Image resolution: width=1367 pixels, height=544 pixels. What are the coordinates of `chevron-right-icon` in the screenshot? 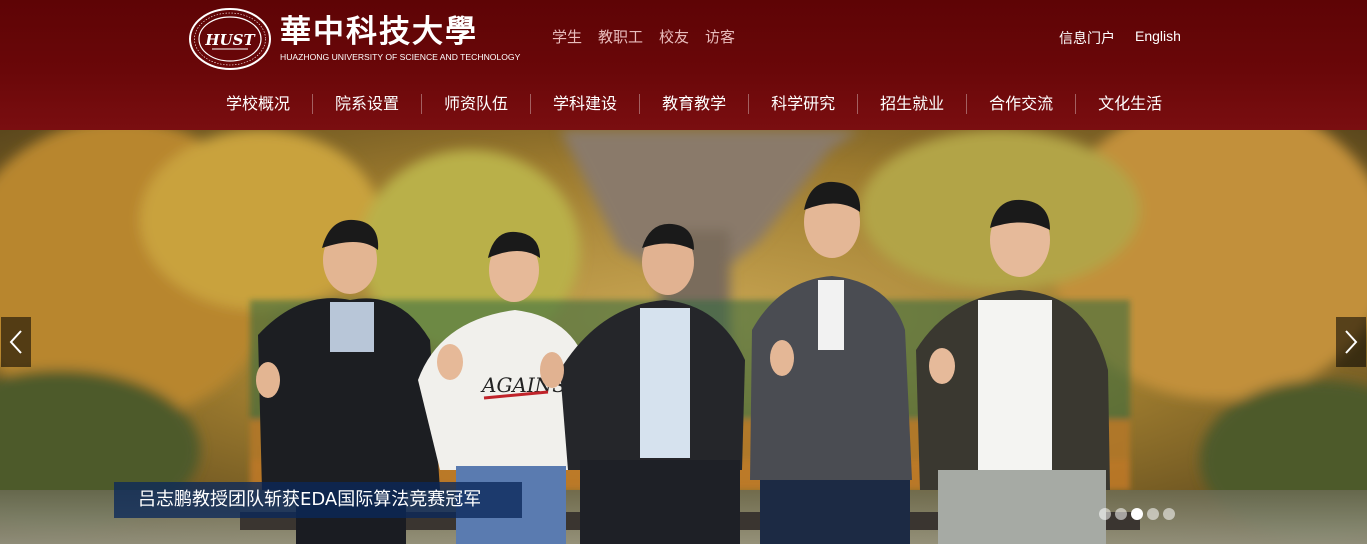 It's located at (1351, 342).